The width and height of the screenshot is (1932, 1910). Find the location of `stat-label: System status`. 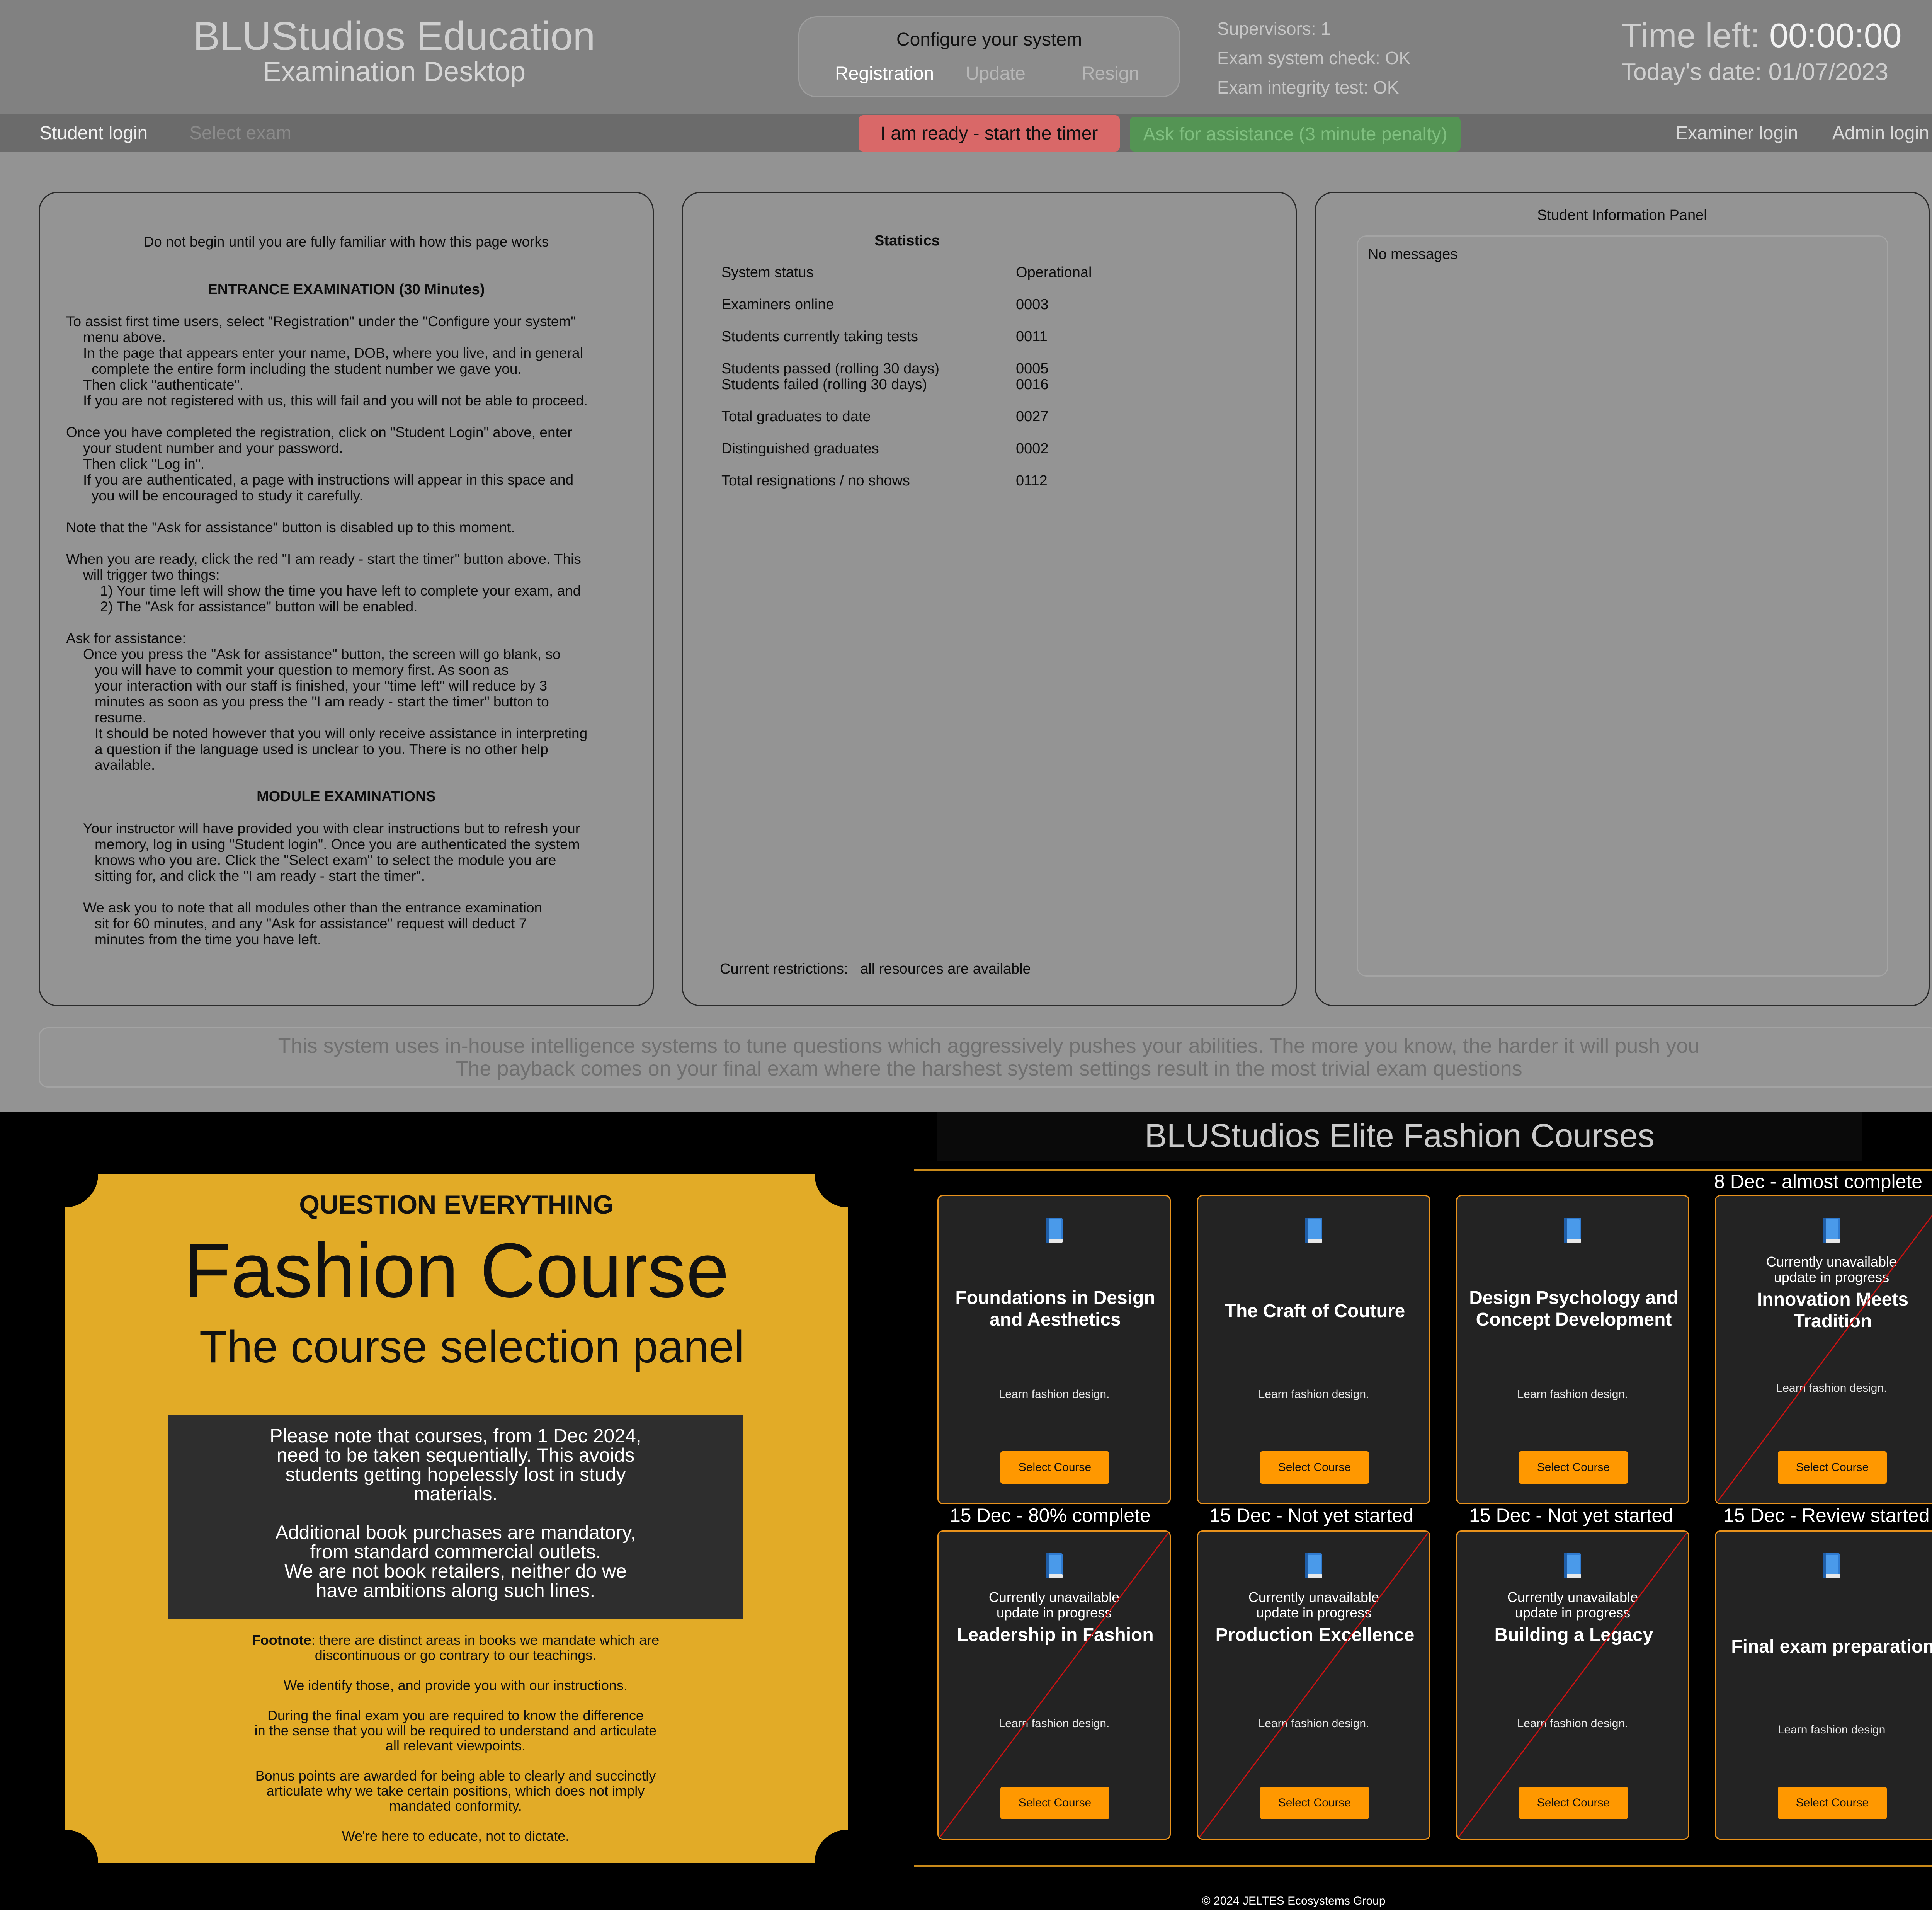

stat-label: System status is located at coordinates (767, 272).